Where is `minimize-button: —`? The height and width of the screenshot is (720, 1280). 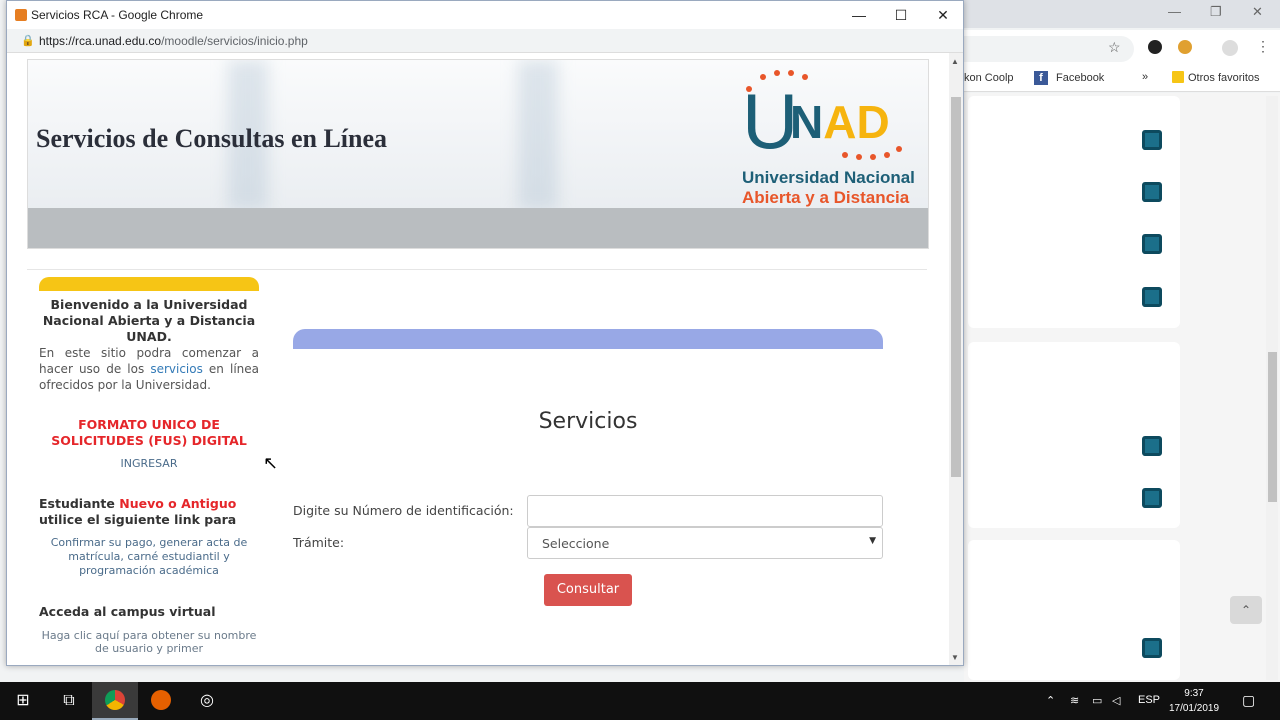
minimize-button: — is located at coordinates (859, 15).